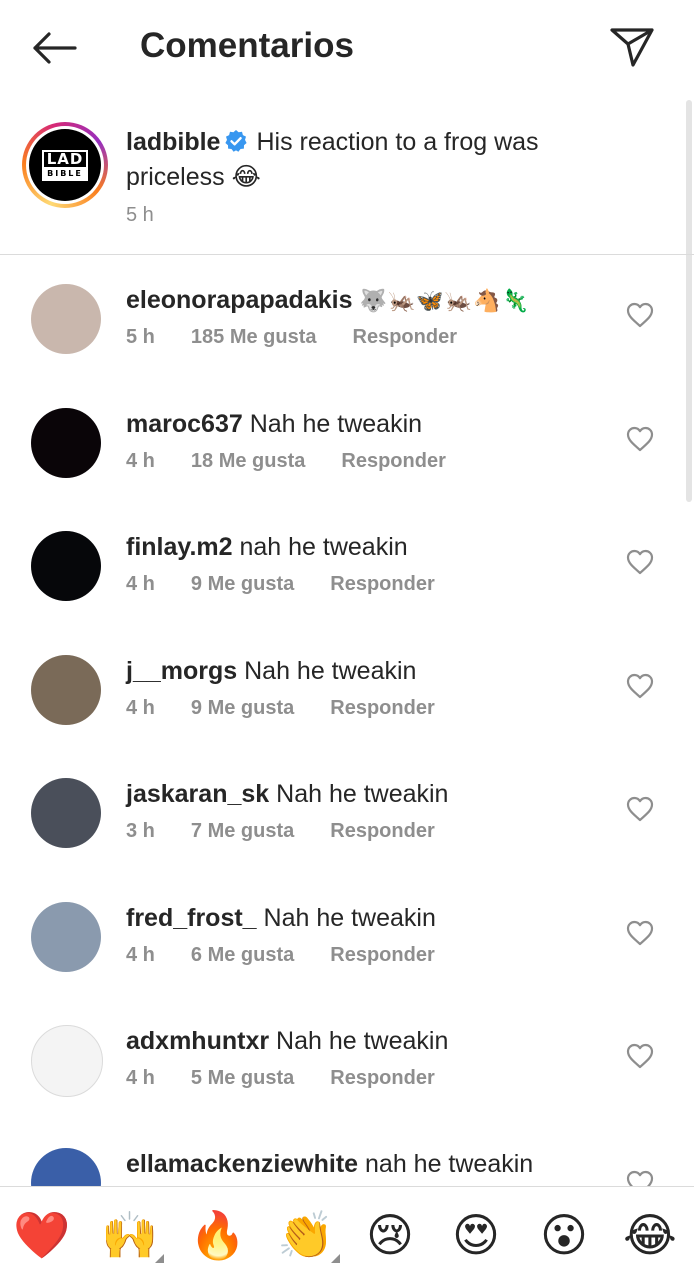 This screenshot has width=694, height=1281. What do you see at coordinates (65, 173) in the screenshot?
I see `logo-text-bottom: BIBLE` at bounding box center [65, 173].